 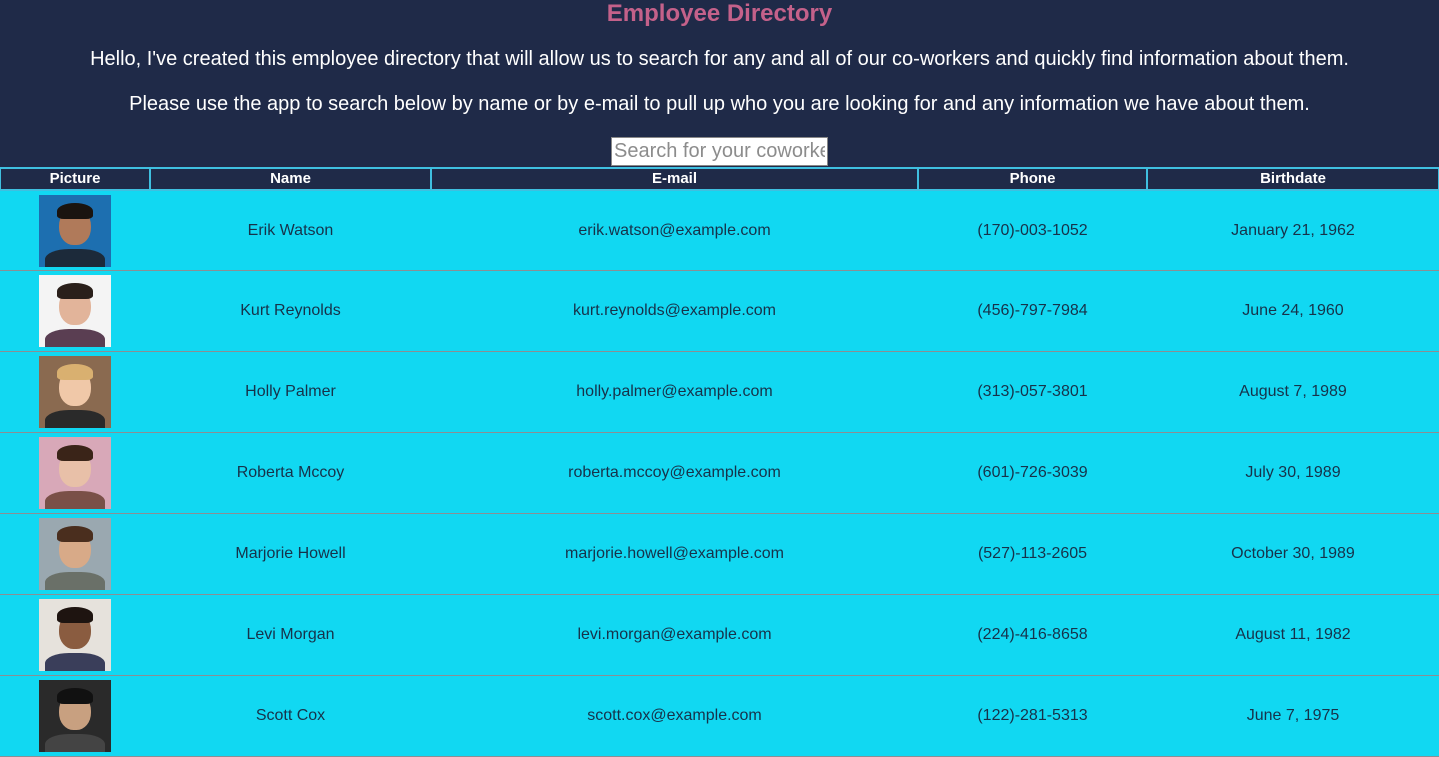 I want to click on email-cell: levi.morgan@example.com, so click(x=674, y=635).